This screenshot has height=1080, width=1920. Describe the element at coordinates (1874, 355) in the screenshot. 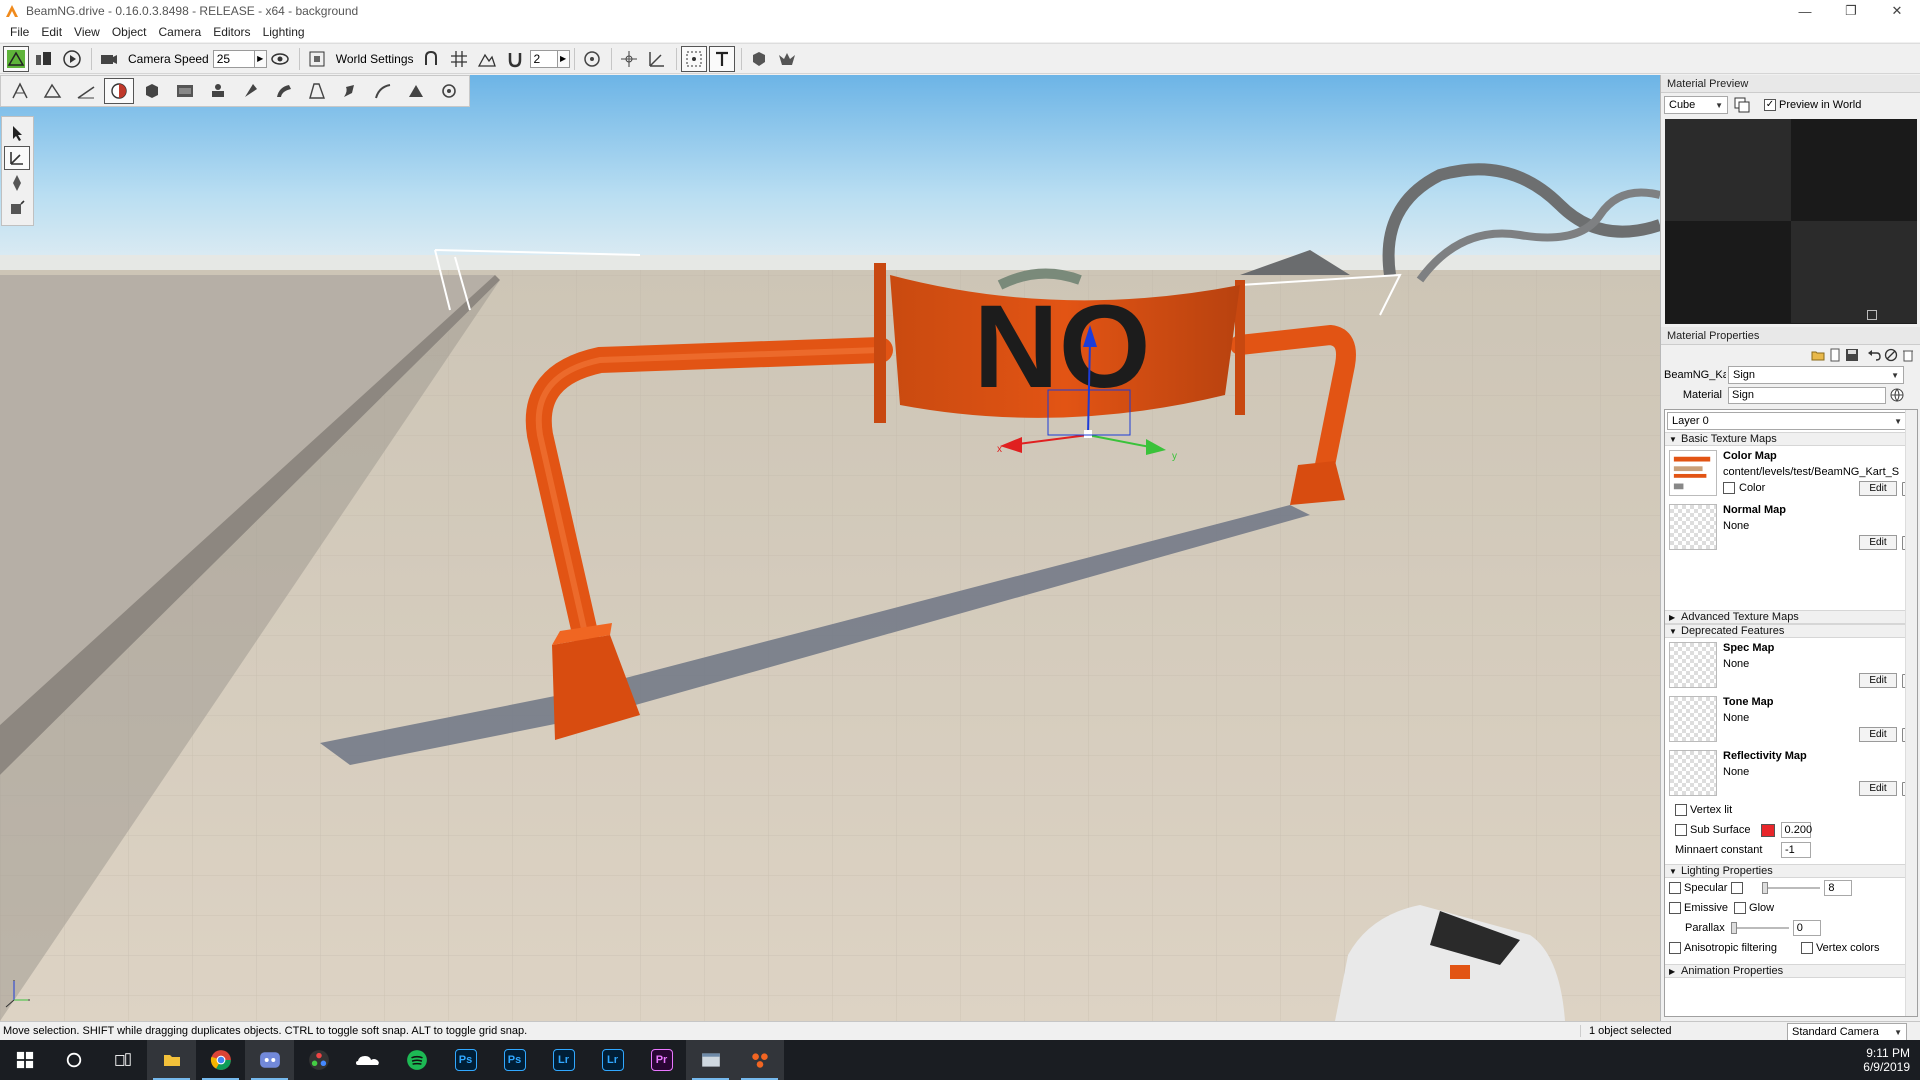

I see `undo-icon` at that location.